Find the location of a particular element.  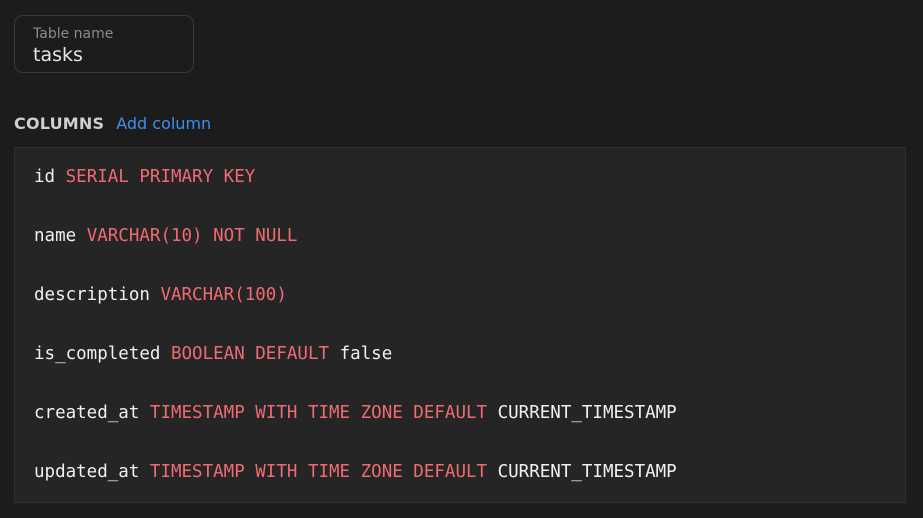

column-row: name VARCHAR(10) NOT NULL is located at coordinates (165, 236).